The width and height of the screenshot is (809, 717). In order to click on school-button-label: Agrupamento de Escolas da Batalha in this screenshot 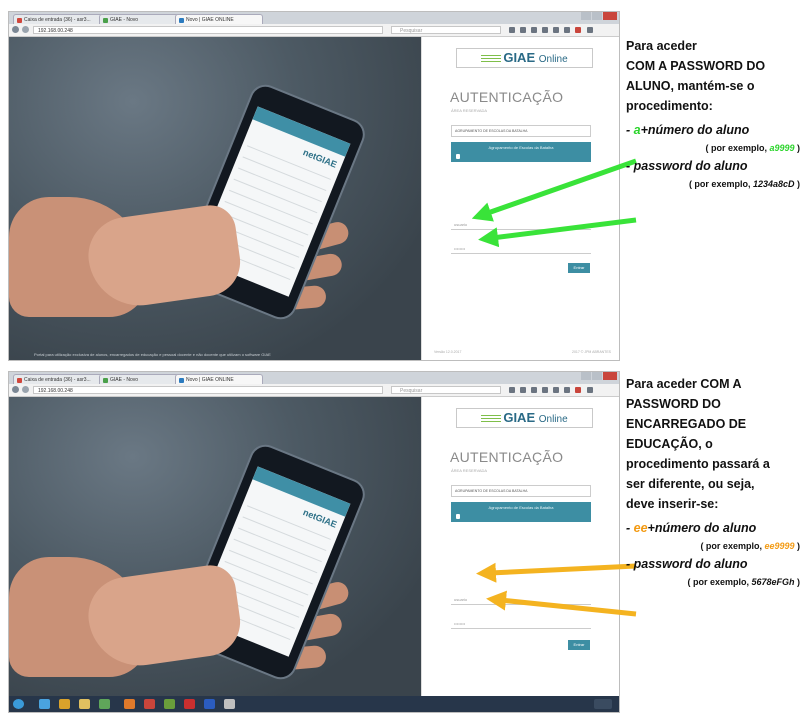, I will do `click(521, 507)`.